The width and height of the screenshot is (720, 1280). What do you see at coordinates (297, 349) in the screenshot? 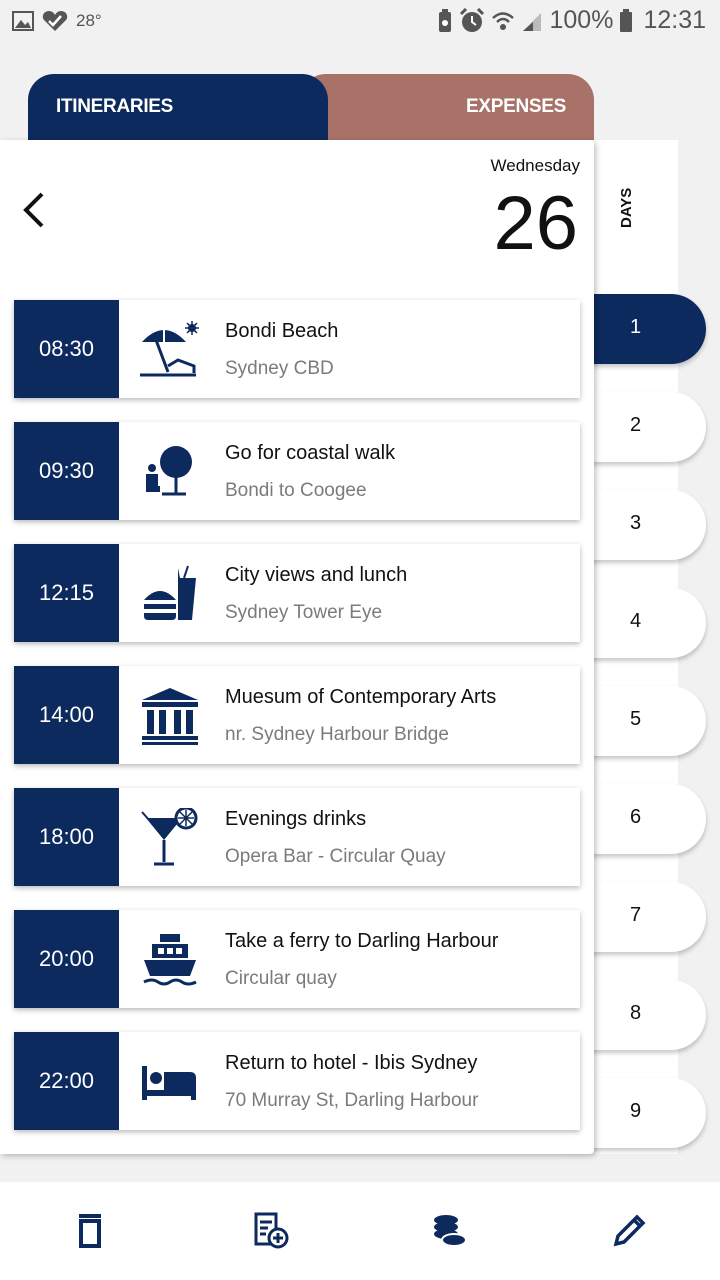
I see `itinerary-item: 08:30 Bondi Beach Sydney CBD` at bounding box center [297, 349].